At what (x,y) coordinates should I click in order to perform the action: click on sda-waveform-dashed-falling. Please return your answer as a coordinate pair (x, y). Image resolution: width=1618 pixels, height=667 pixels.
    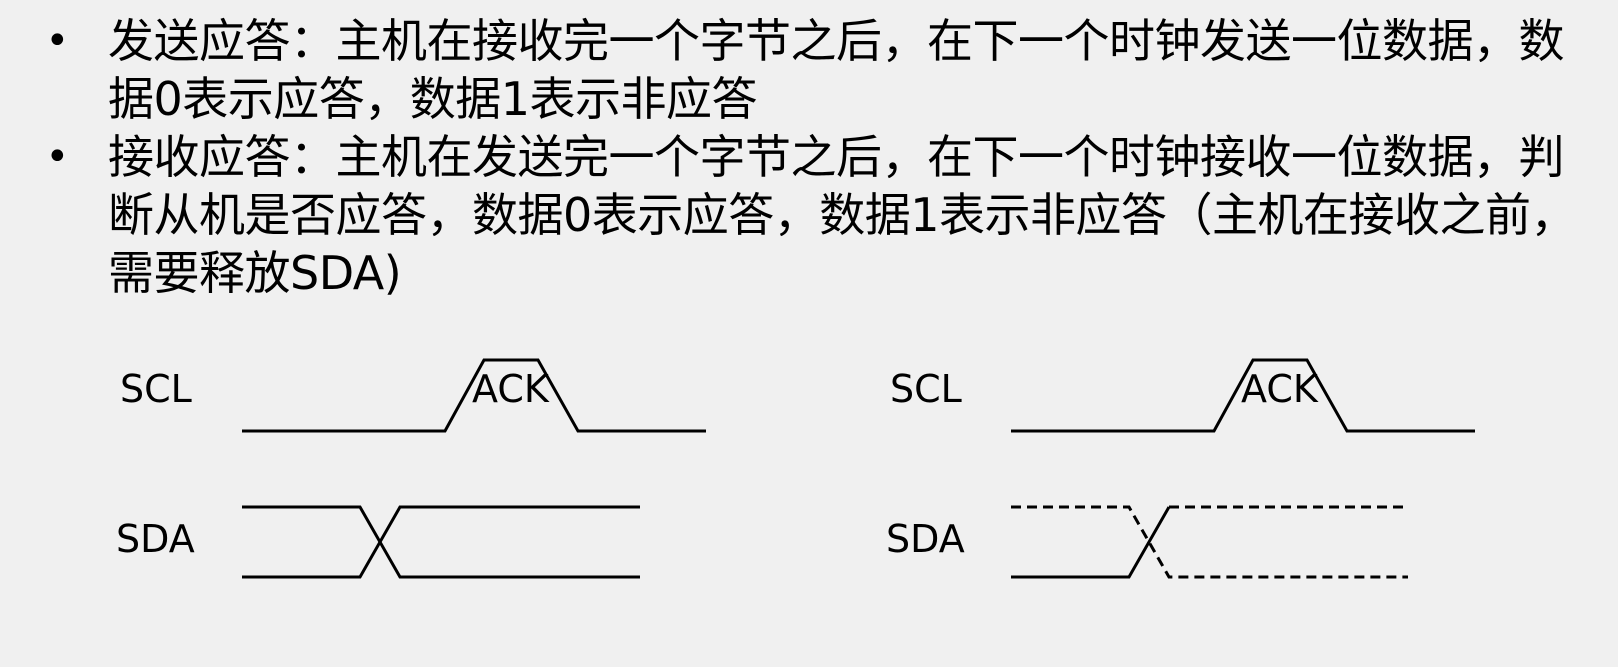
    Looking at the image, I should click on (1209, 542).